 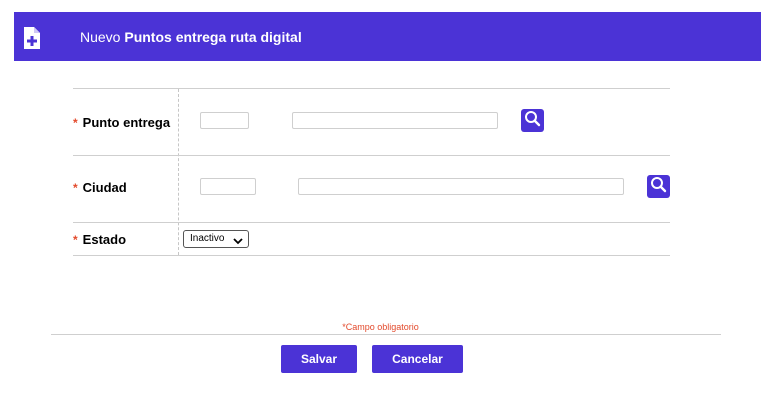 I want to click on page-header: Nuevo Puntos entrega ruta digital, so click(x=387, y=36).